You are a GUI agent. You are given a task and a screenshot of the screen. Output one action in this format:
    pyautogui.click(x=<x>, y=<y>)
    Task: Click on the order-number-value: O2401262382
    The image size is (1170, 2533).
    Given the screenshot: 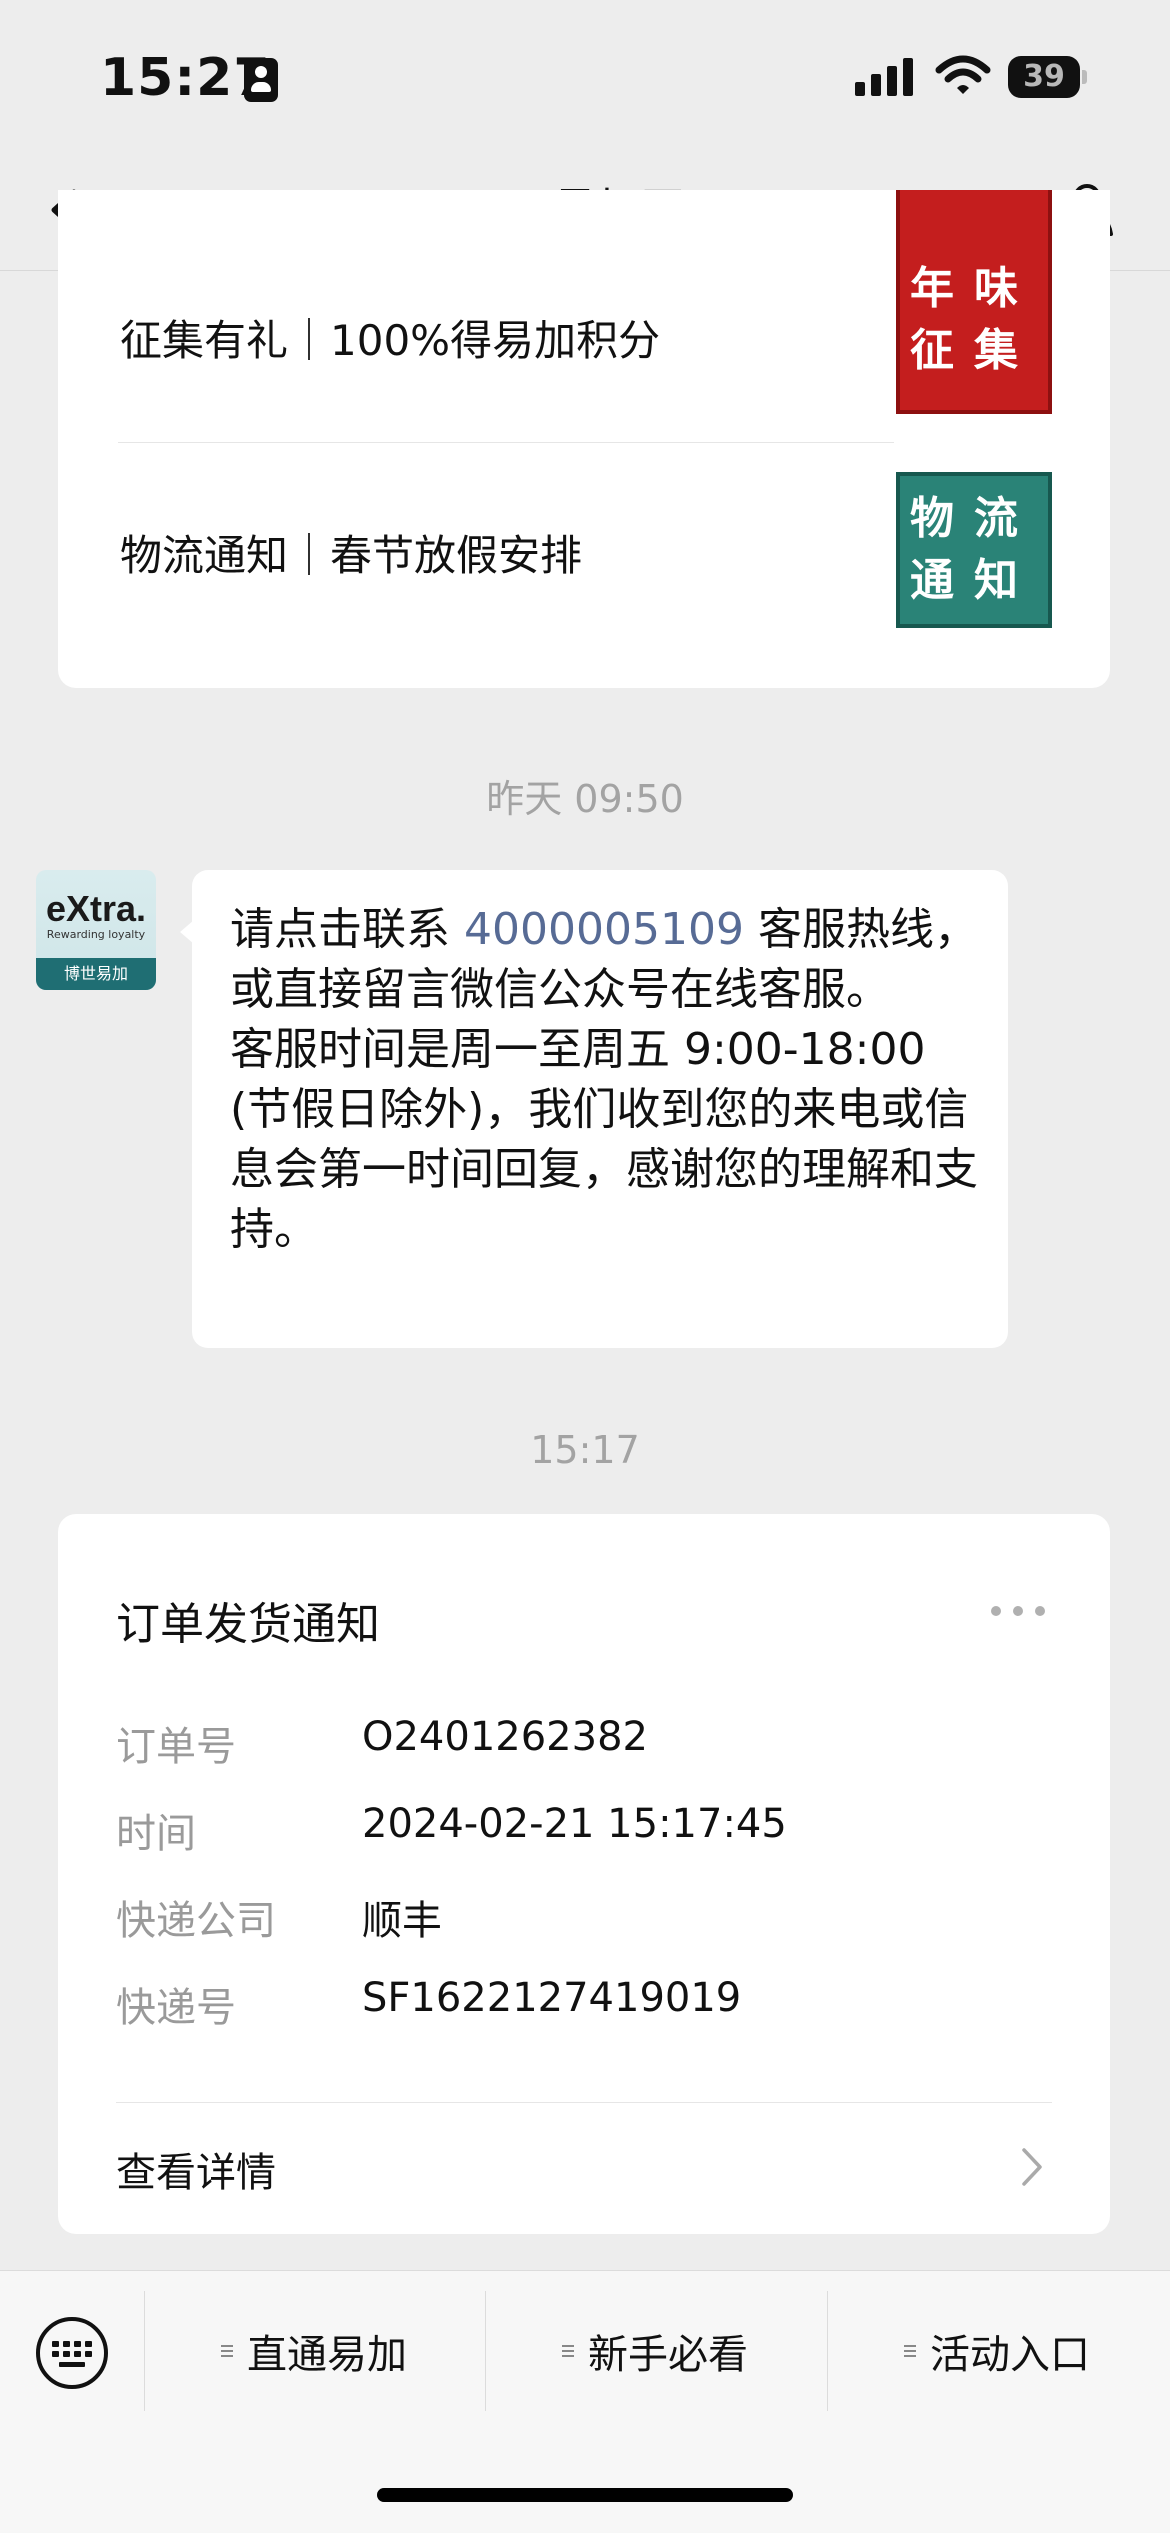 What is the action you would take?
    pyautogui.click(x=505, y=1737)
    